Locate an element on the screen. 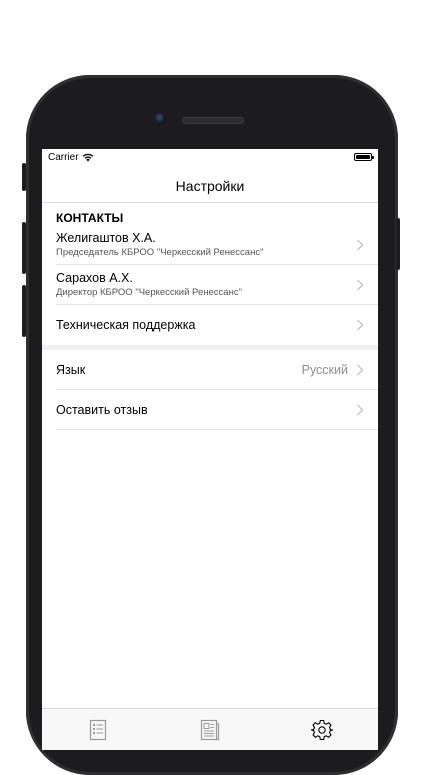 Image resolution: width=422 pixels, height=775 pixels. power-button is located at coordinates (398, 244).